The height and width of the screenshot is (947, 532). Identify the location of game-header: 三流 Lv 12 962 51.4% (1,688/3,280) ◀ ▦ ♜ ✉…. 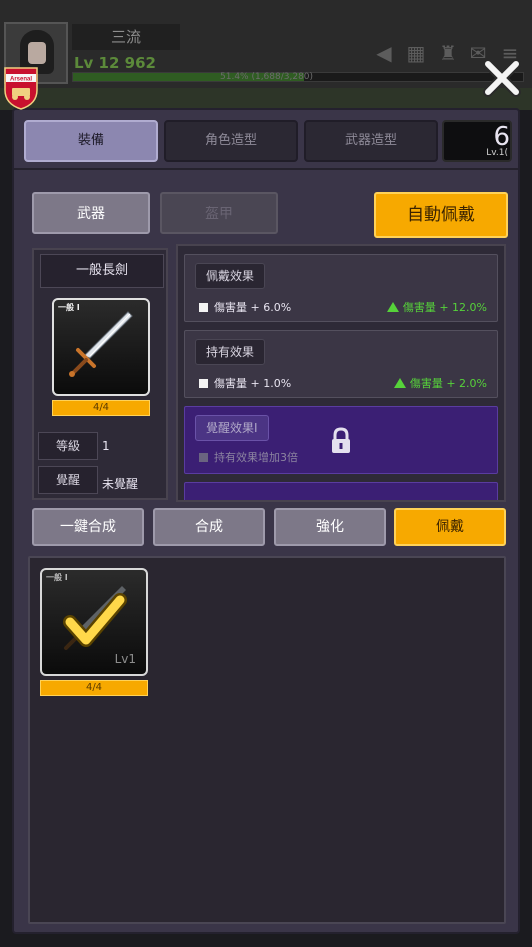
(266, 55).